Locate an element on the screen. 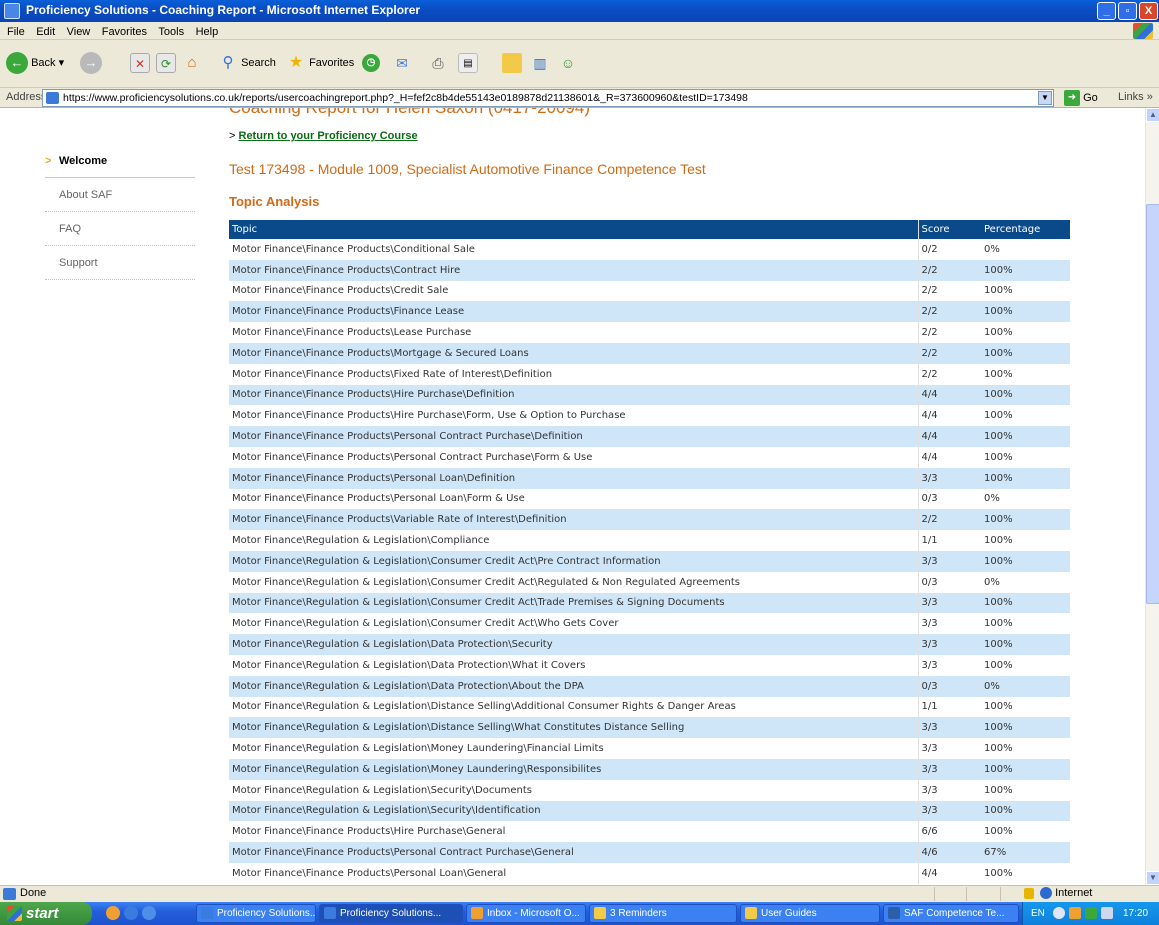 This screenshot has height=925, width=1159. minimize-button: _ is located at coordinates (1106, 11).